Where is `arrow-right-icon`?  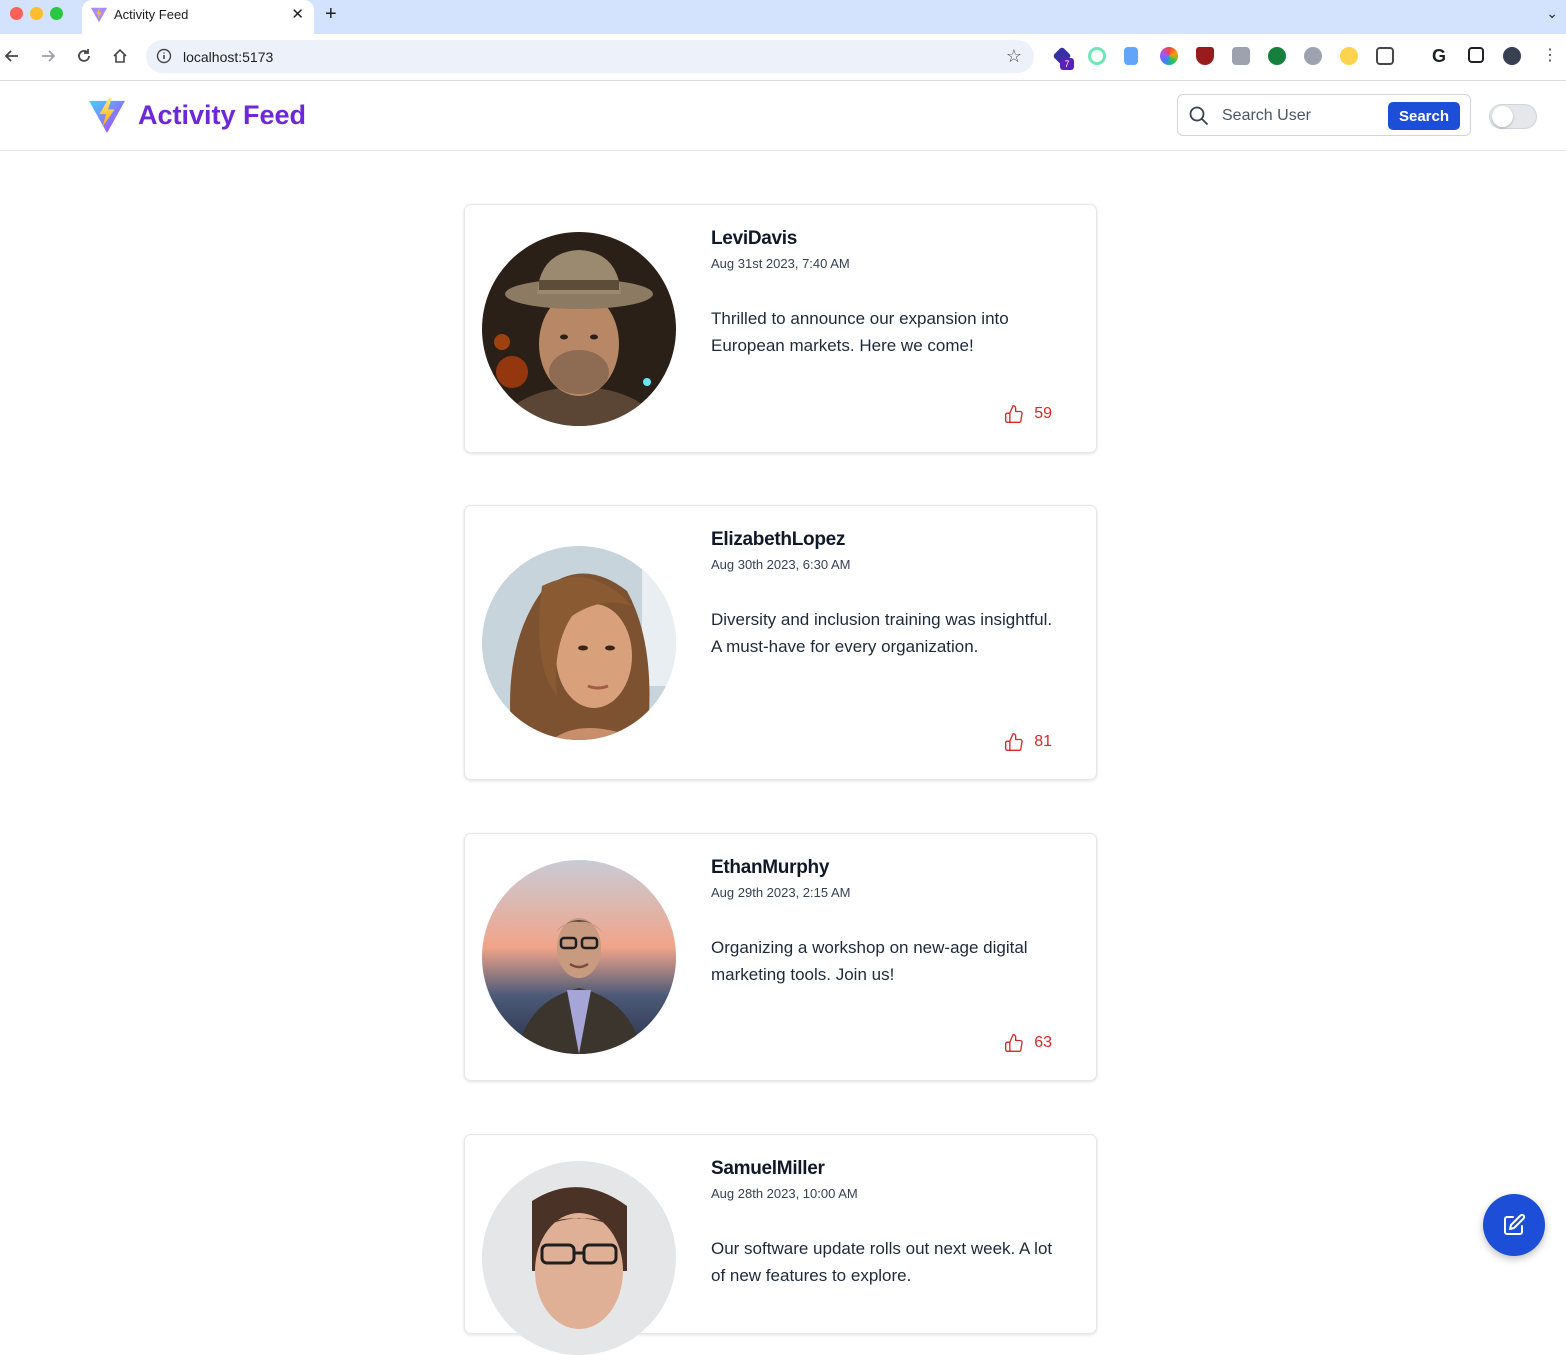
arrow-right-icon is located at coordinates (49, 56).